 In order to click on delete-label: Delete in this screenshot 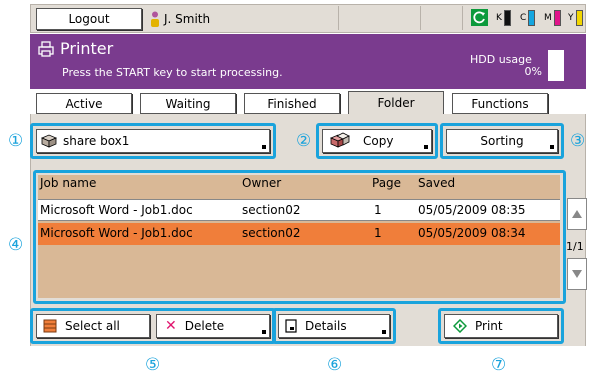, I will do `click(204, 326)`.